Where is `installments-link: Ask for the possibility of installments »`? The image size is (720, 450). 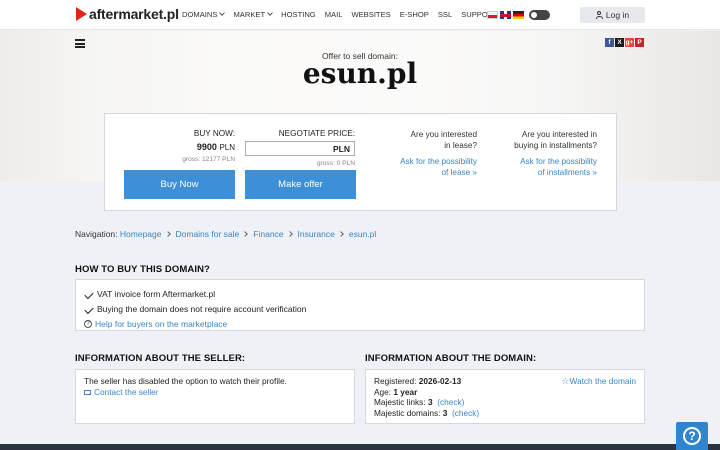 installments-link: Ask for the possibility of installments » is located at coordinates (547, 167).